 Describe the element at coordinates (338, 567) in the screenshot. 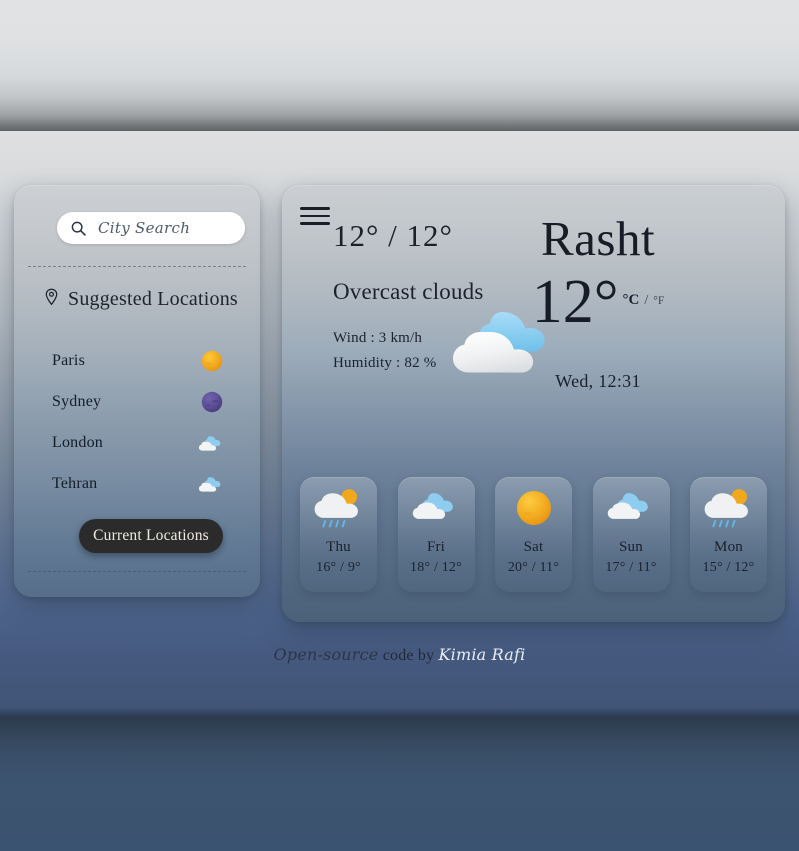

I see `forecast-temp: 16° / 9°` at that location.